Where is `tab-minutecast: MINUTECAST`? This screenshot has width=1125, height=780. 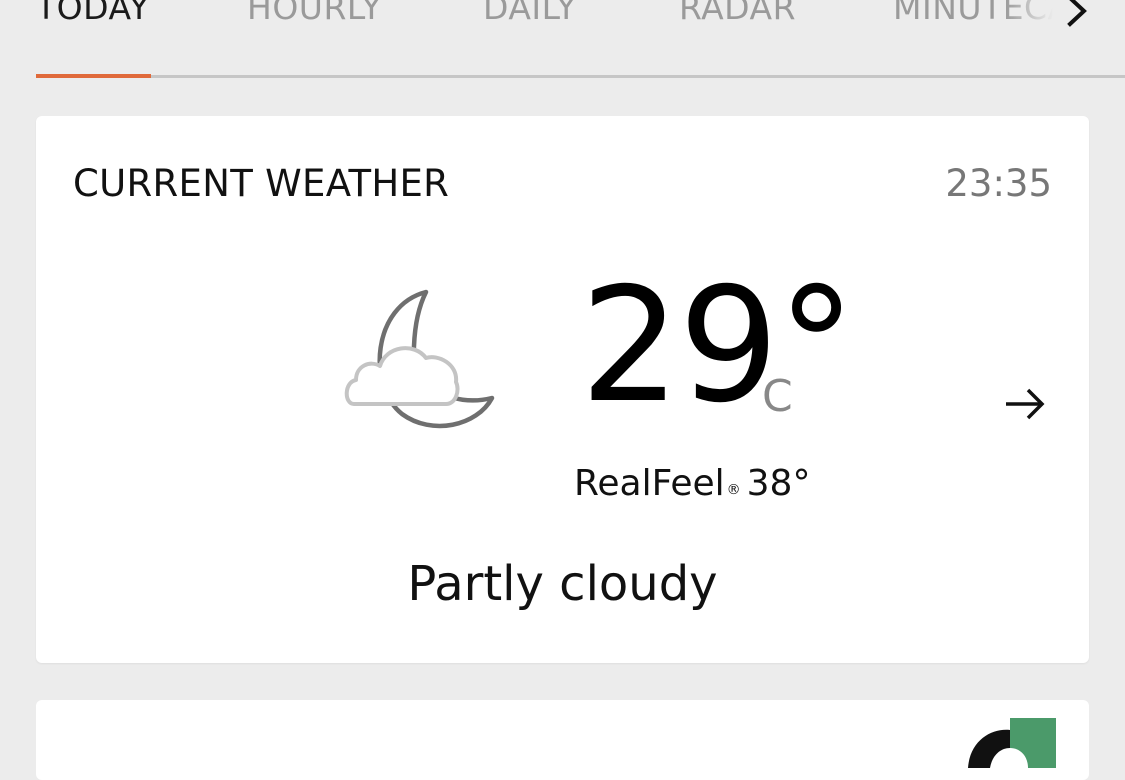 tab-minutecast: MINUTECAST is located at coordinates (973, 15).